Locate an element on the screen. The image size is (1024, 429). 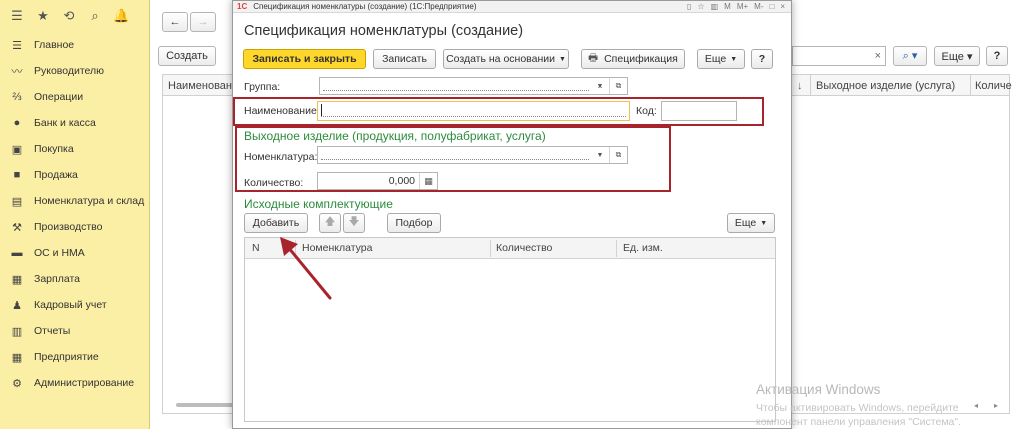
window-buttons: ▯ ☆ ▥ M M+ M- □ × is located at coordinates (739, 6).